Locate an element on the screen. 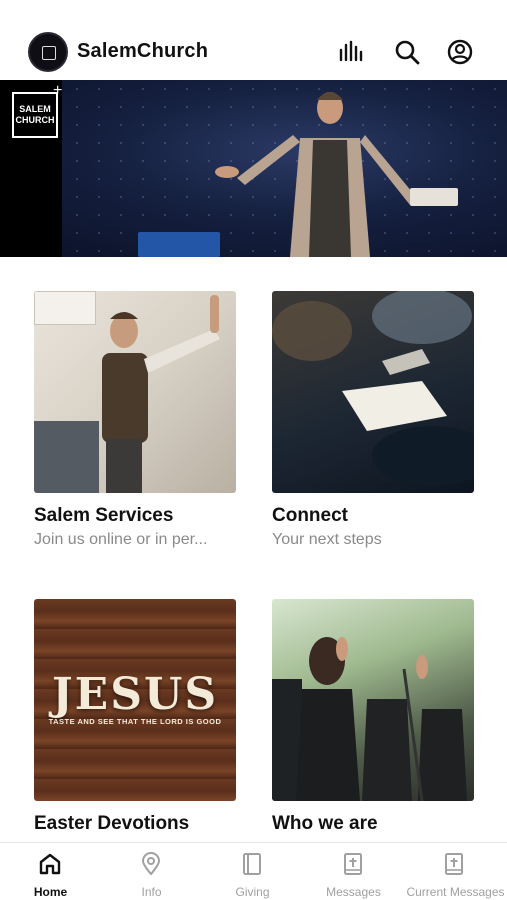 This screenshot has width=507, height=900. card-who-we-are: Who we are is located at coordinates (373, 717).